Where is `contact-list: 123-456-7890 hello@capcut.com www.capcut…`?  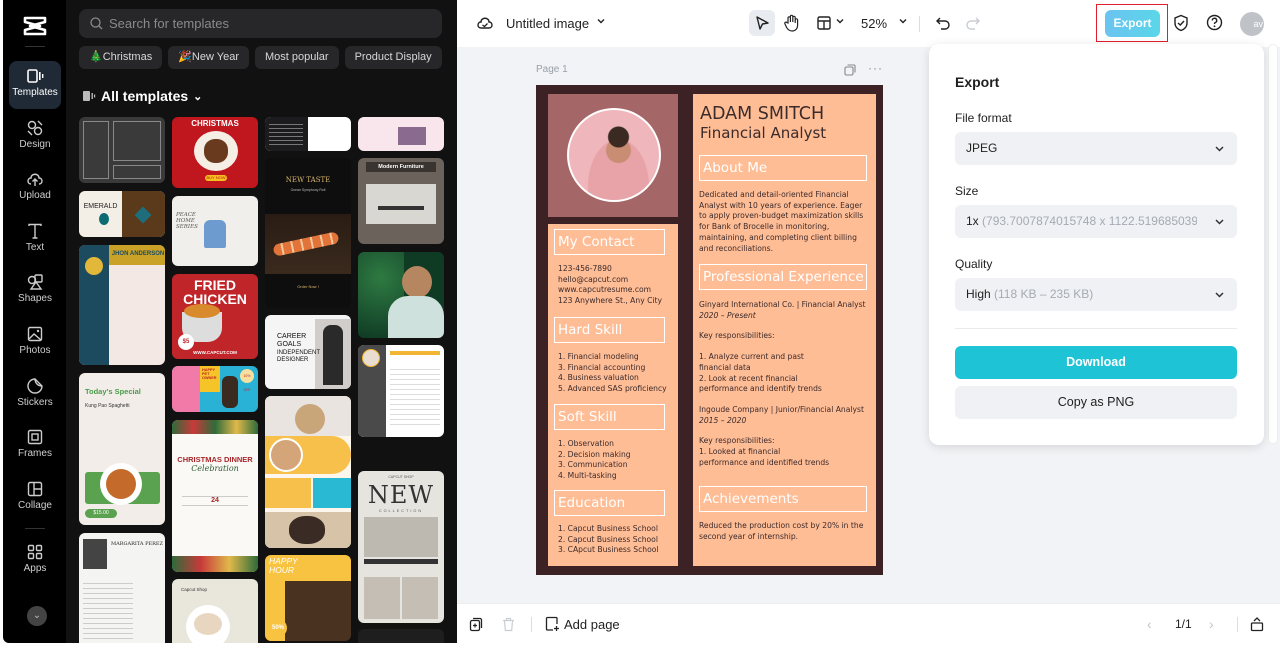
contact-list: 123-456-7890 hello@capcut.com www.capcut… is located at coordinates (610, 285).